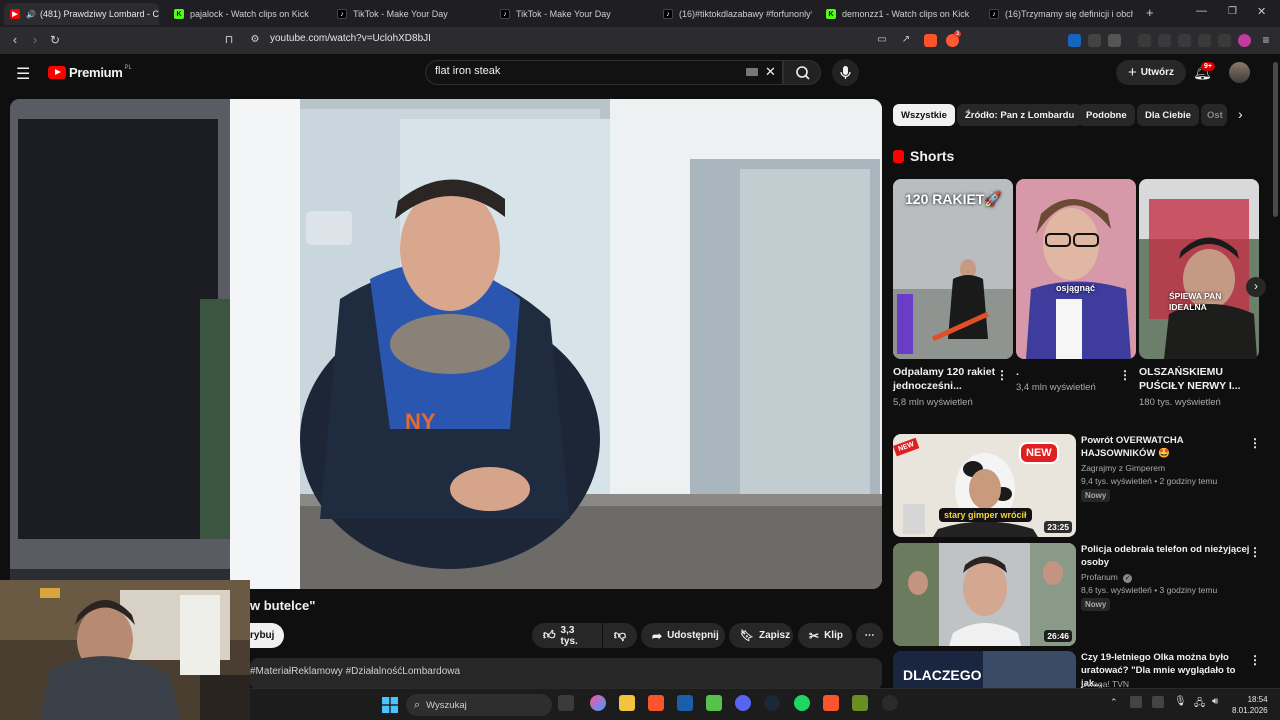  What do you see at coordinates (585, 71) in the screenshot?
I see `search-input` at bounding box center [585, 71].